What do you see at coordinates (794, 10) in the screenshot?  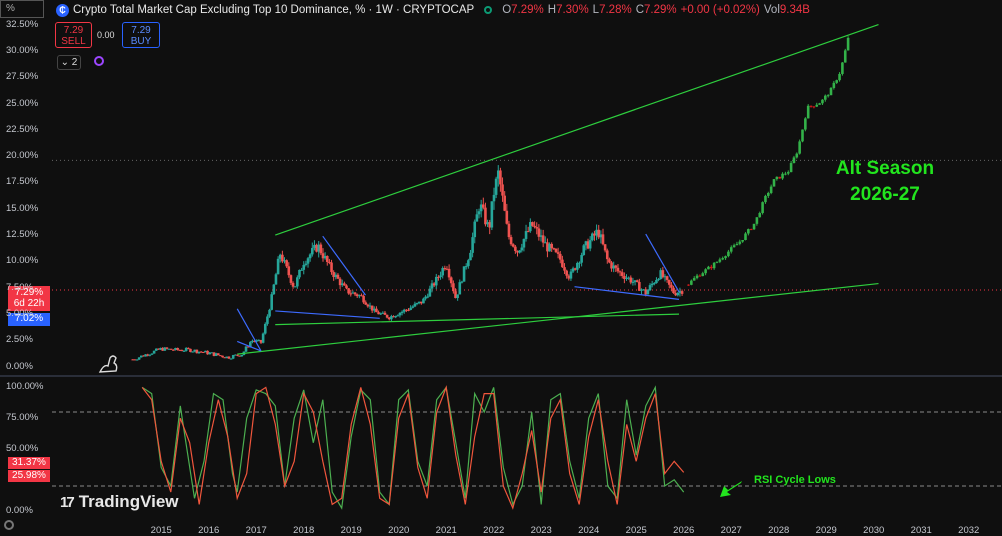 I see `volume-value: 9.34B` at bounding box center [794, 10].